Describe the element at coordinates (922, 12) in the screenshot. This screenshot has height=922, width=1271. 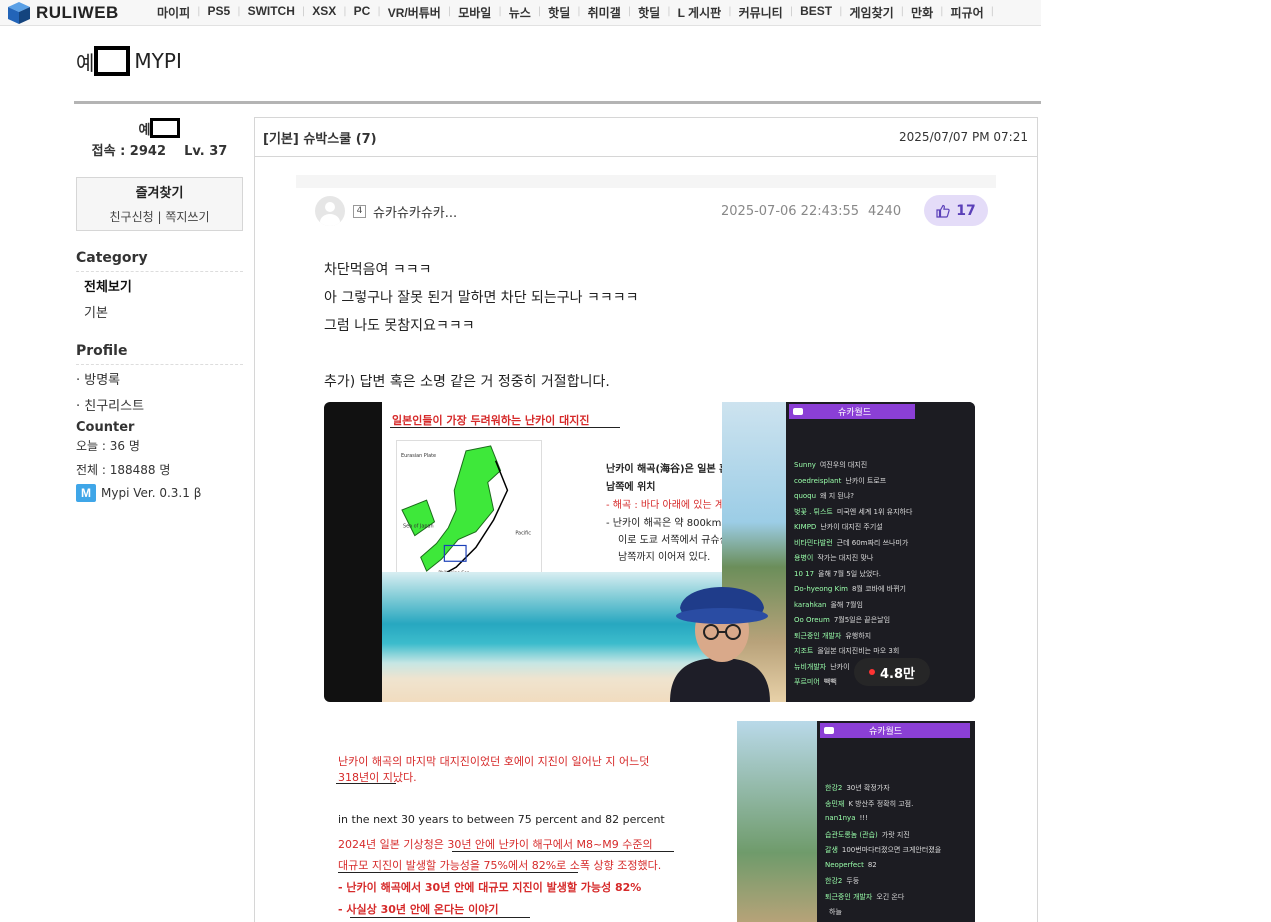
I see `nav-item: 만화` at that location.